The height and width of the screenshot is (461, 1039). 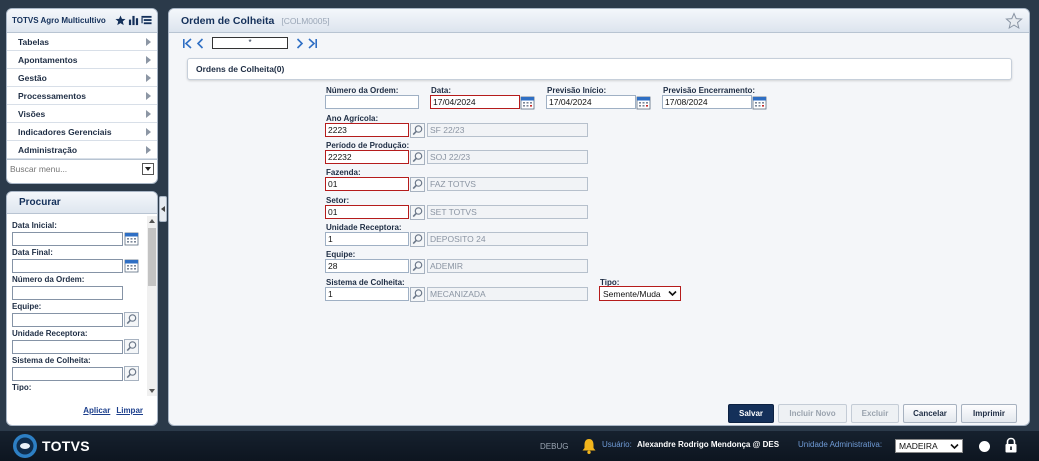 What do you see at coordinates (82, 114) in the screenshot?
I see `menu-item-visoes: Visões` at bounding box center [82, 114].